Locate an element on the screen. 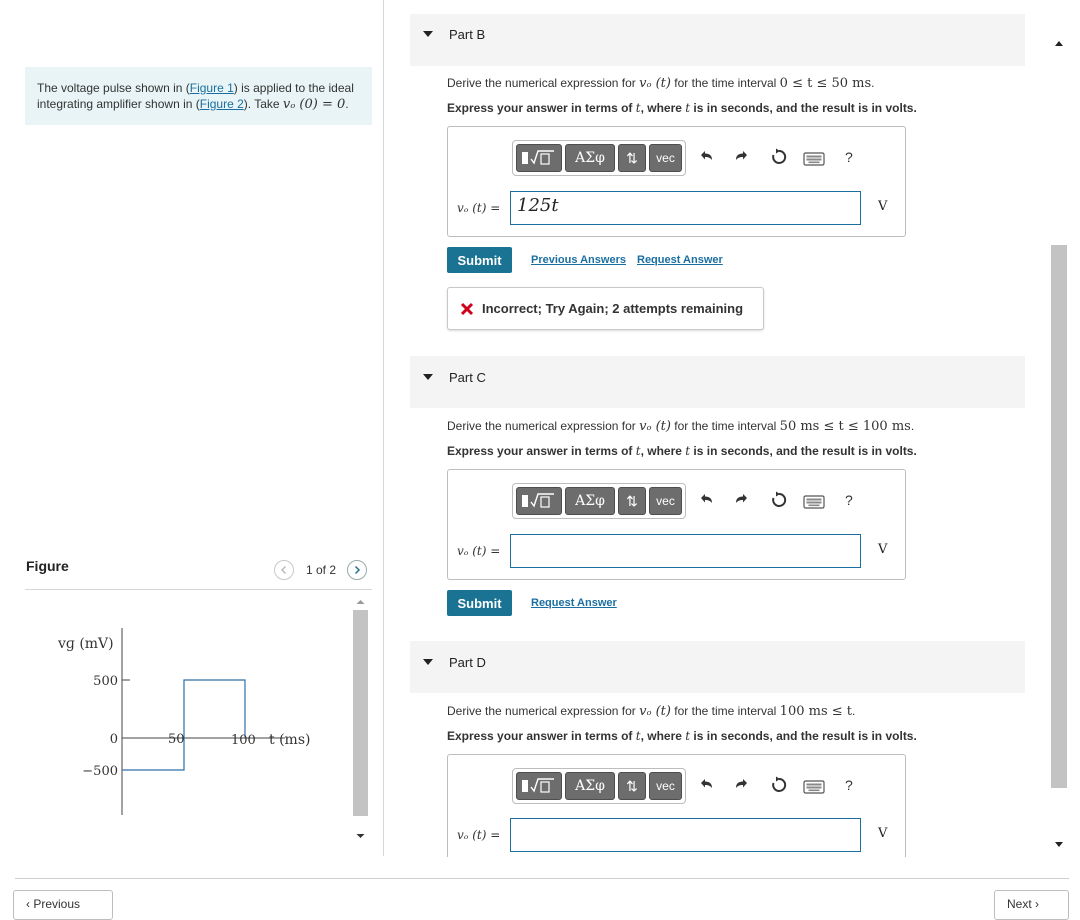 The image size is (1080, 920). previous-answers-link: Previous Answers is located at coordinates (578, 260).